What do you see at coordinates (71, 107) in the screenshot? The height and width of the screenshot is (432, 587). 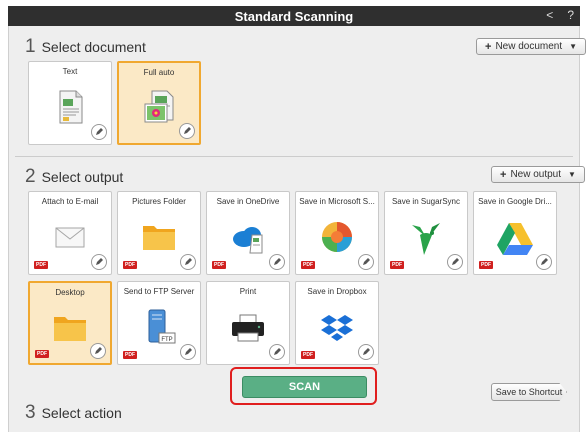 I see `text-document-icon` at bounding box center [71, 107].